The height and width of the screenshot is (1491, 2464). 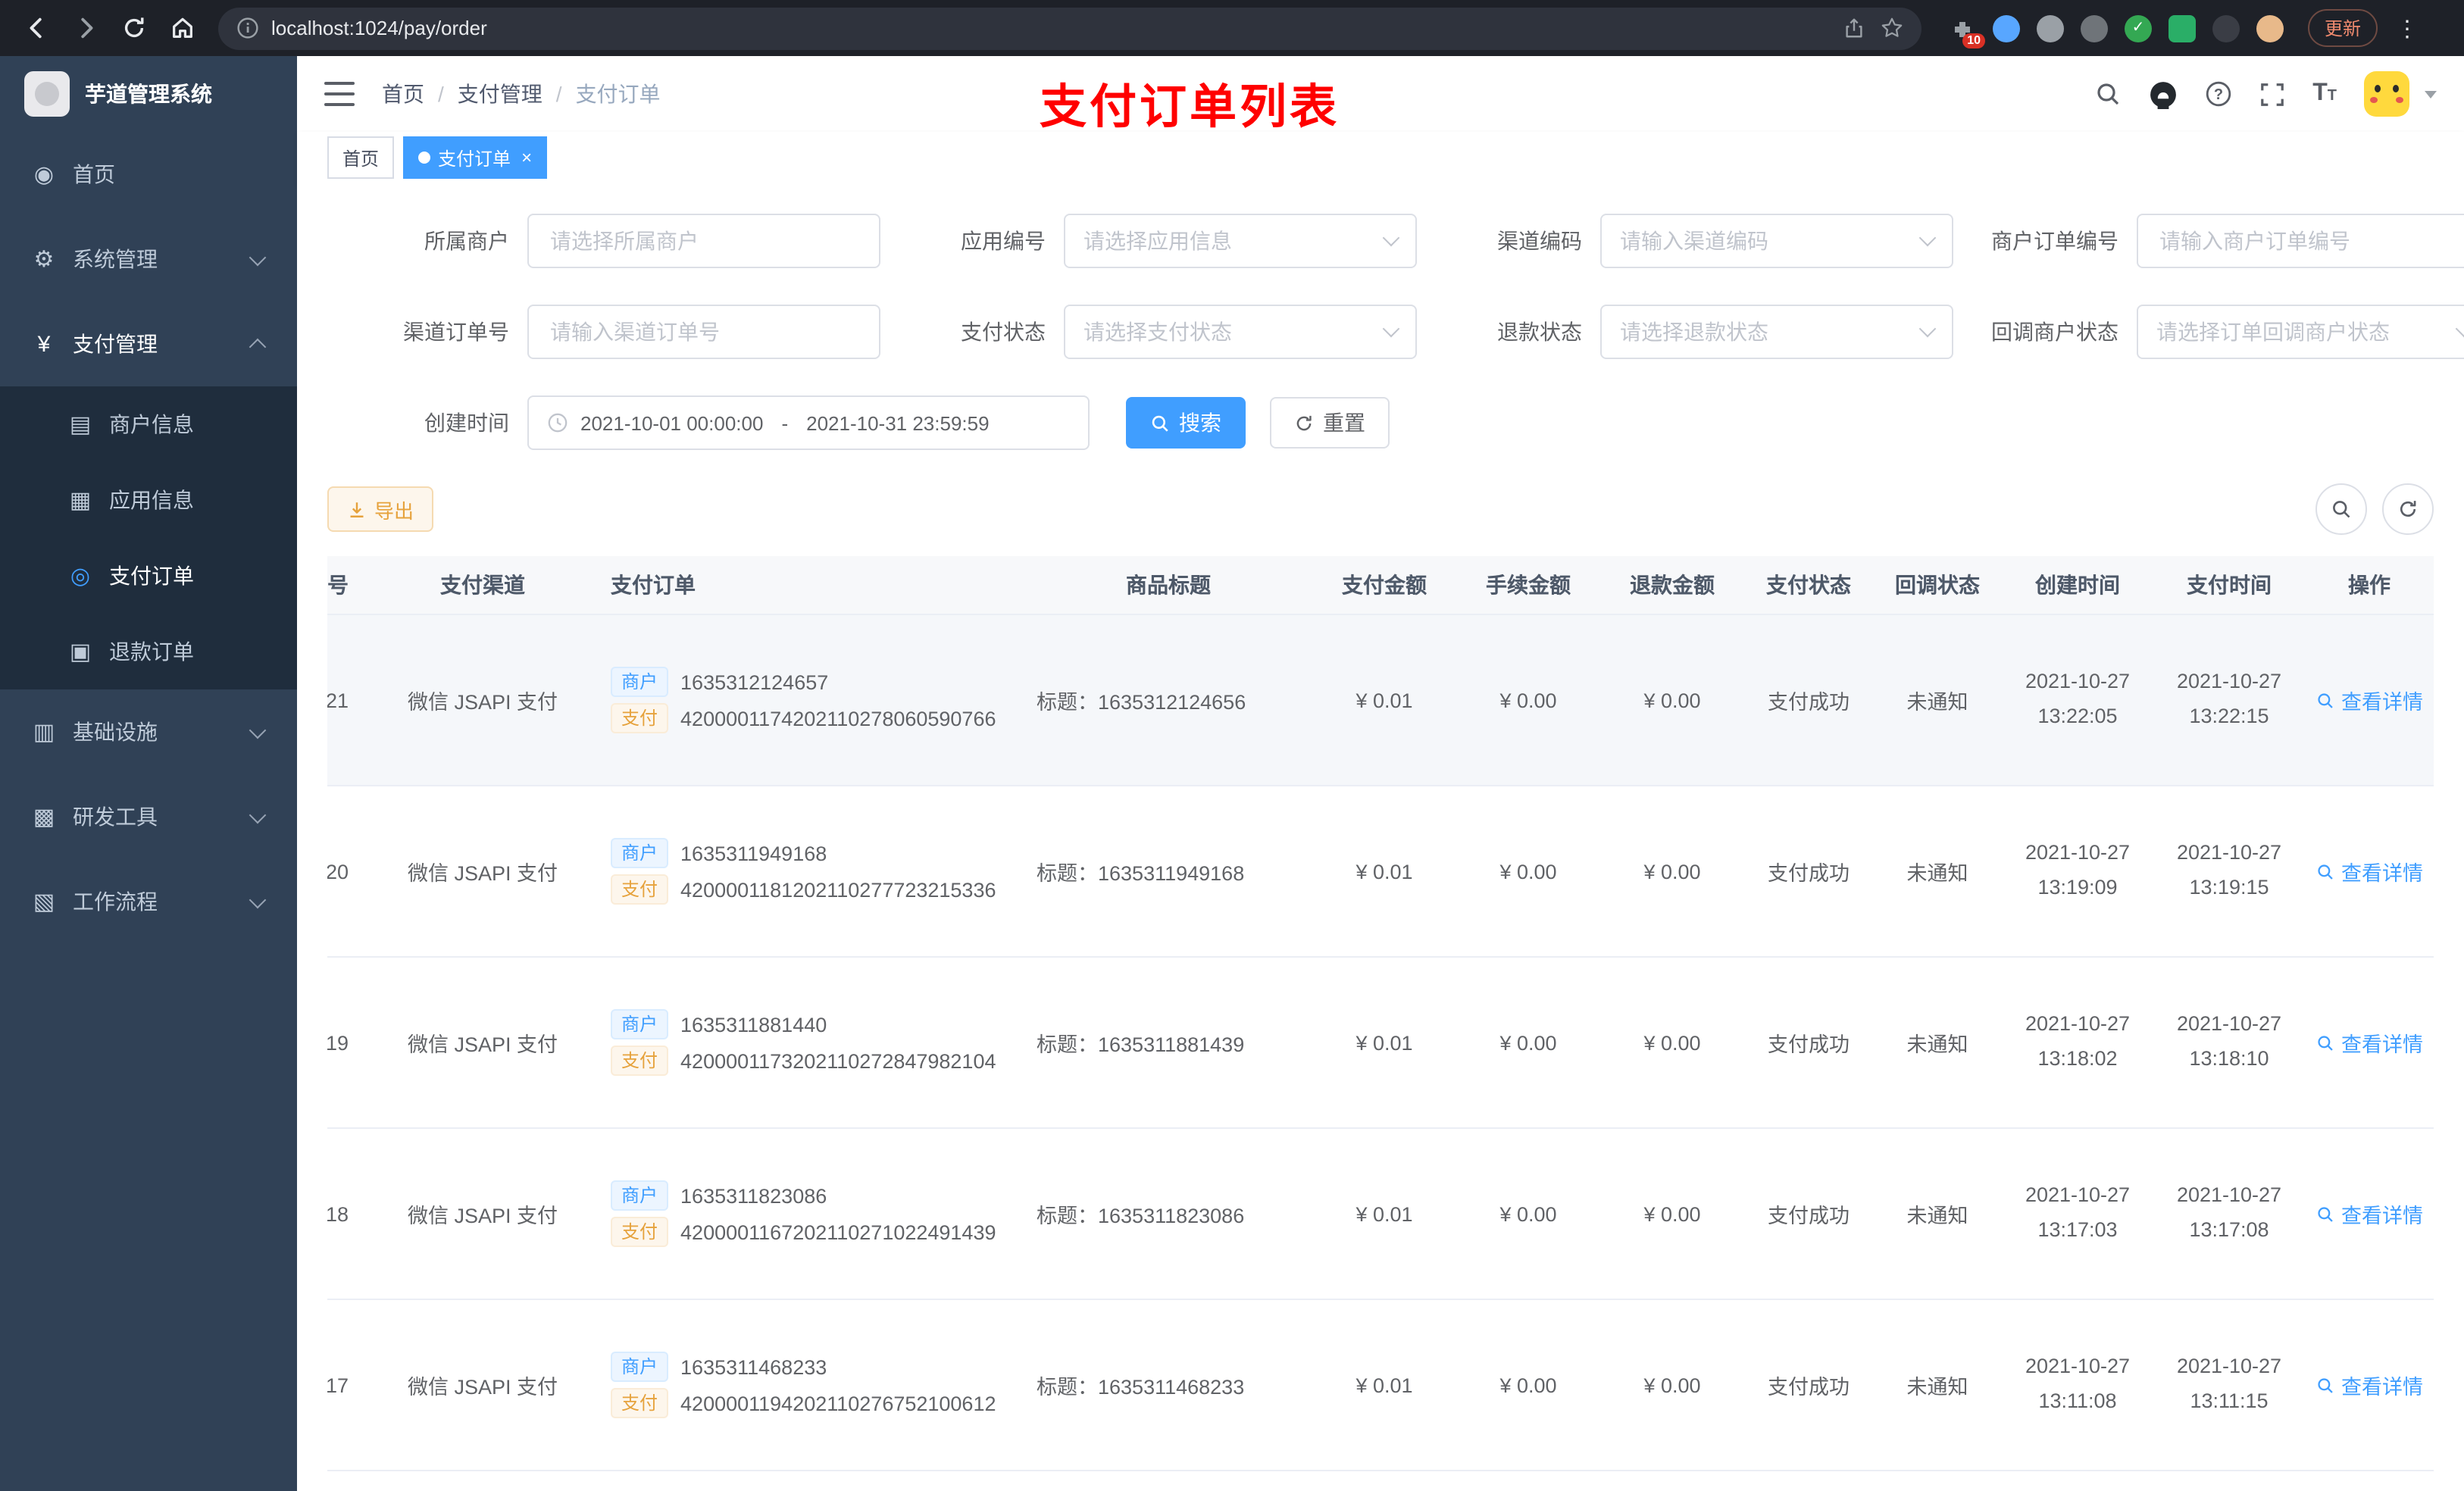 I want to click on show-search-toggle-button, so click(x=2341, y=509).